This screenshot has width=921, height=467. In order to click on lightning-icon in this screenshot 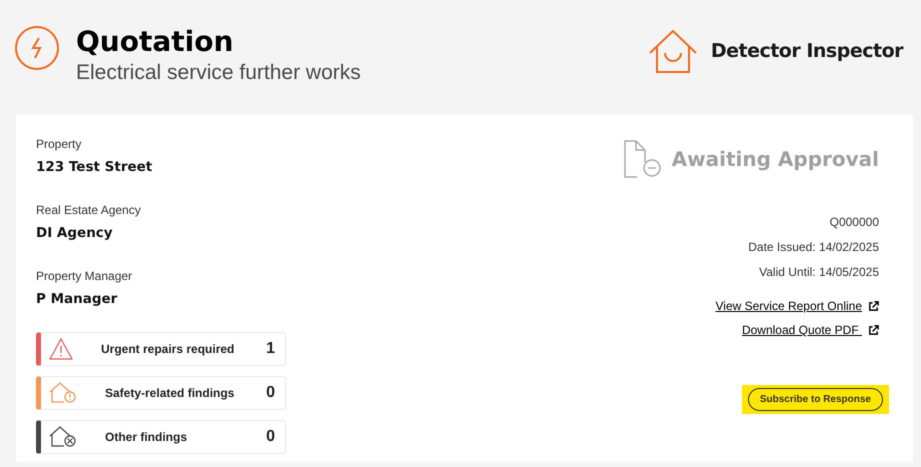, I will do `click(37, 47)`.